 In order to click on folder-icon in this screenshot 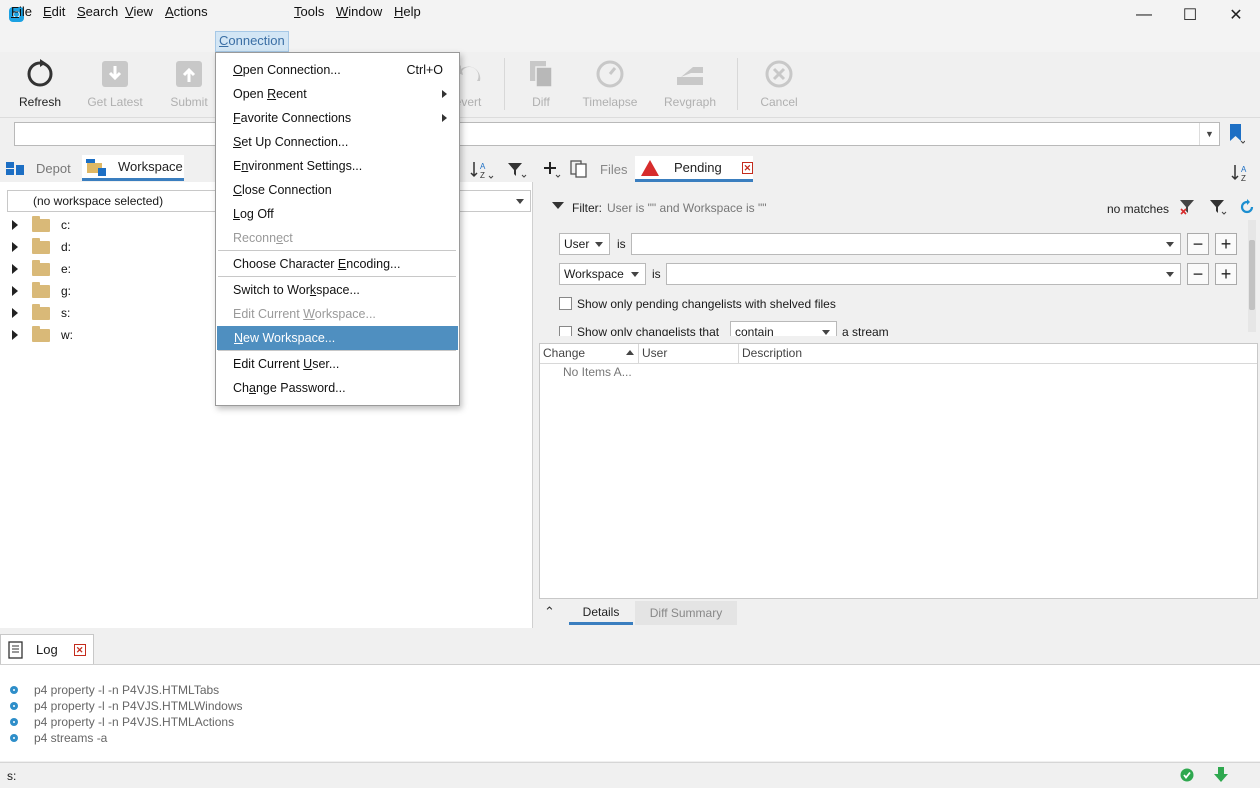, I will do `click(41, 311)`.